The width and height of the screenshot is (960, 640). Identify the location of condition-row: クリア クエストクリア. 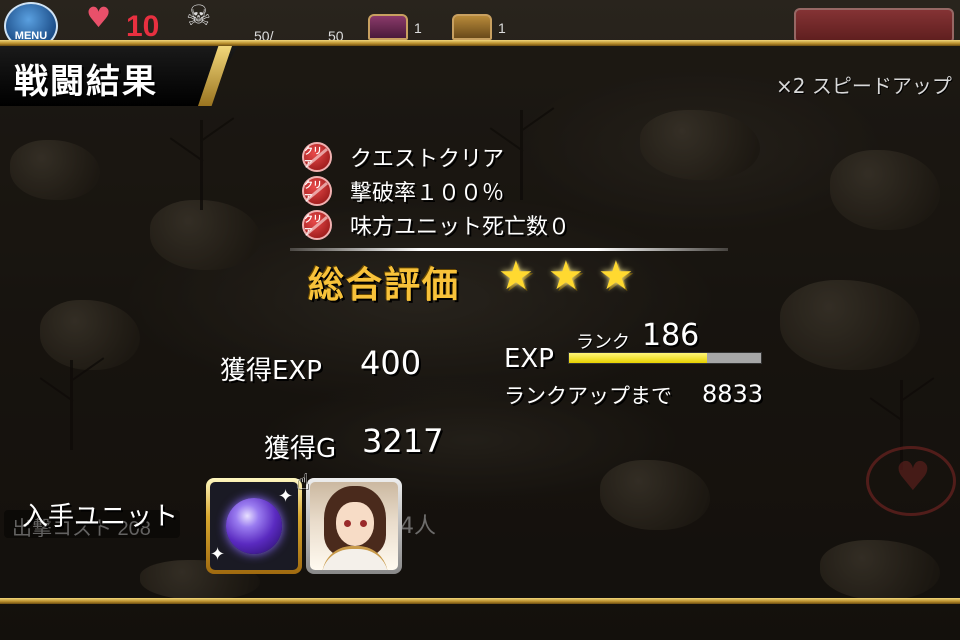
(403, 157).